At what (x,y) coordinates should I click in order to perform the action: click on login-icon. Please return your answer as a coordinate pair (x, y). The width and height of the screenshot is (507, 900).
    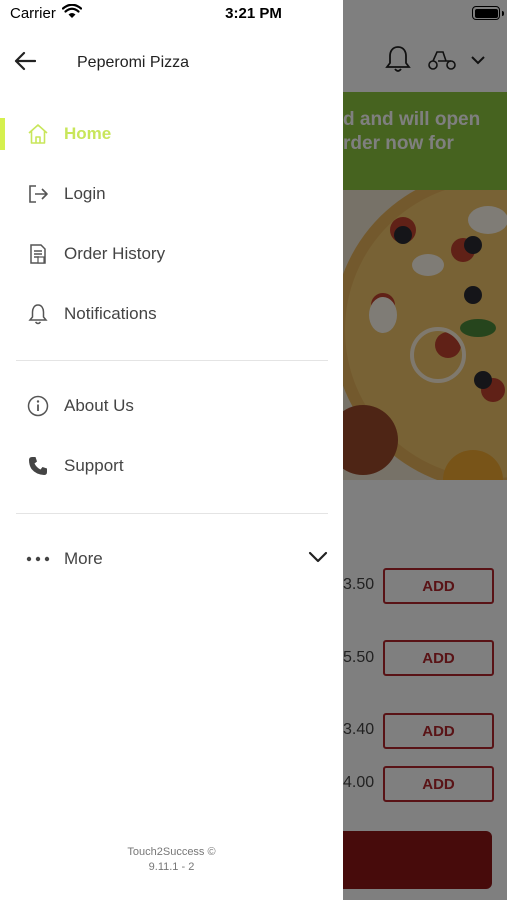
    Looking at the image, I should click on (38, 194).